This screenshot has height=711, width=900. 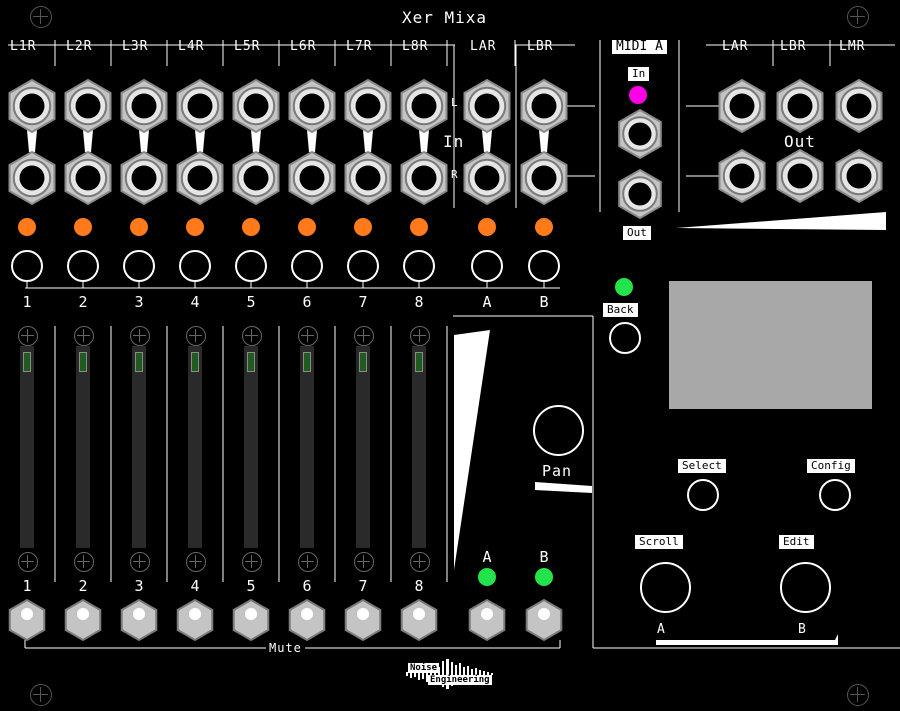 What do you see at coordinates (802, 629) in the screenshot?
I see `crossfade-label-b: B` at bounding box center [802, 629].